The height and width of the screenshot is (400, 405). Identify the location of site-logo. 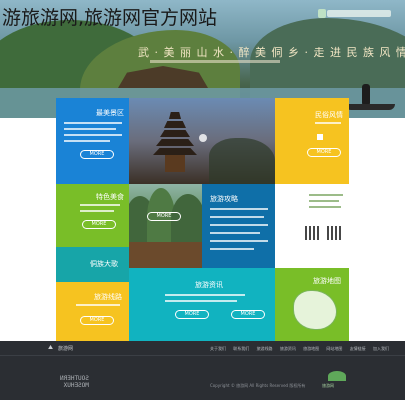
(359, 13).